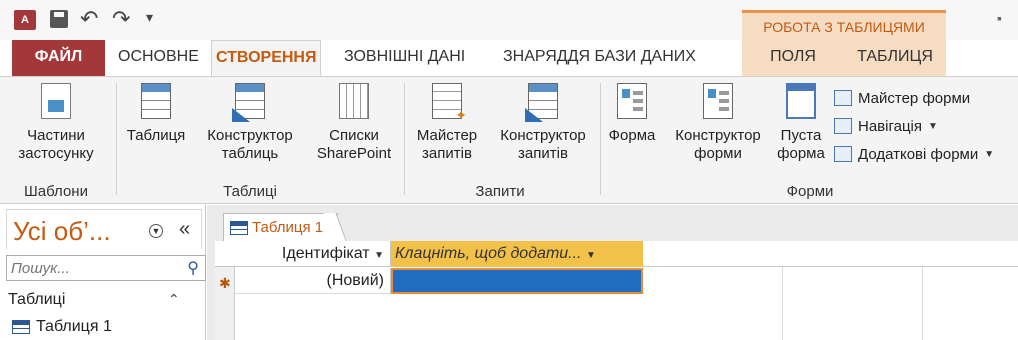  Describe the element at coordinates (404, 58) in the screenshot. I see `tab-external-data: ЗОВНІШНІ ДАНІ` at that location.